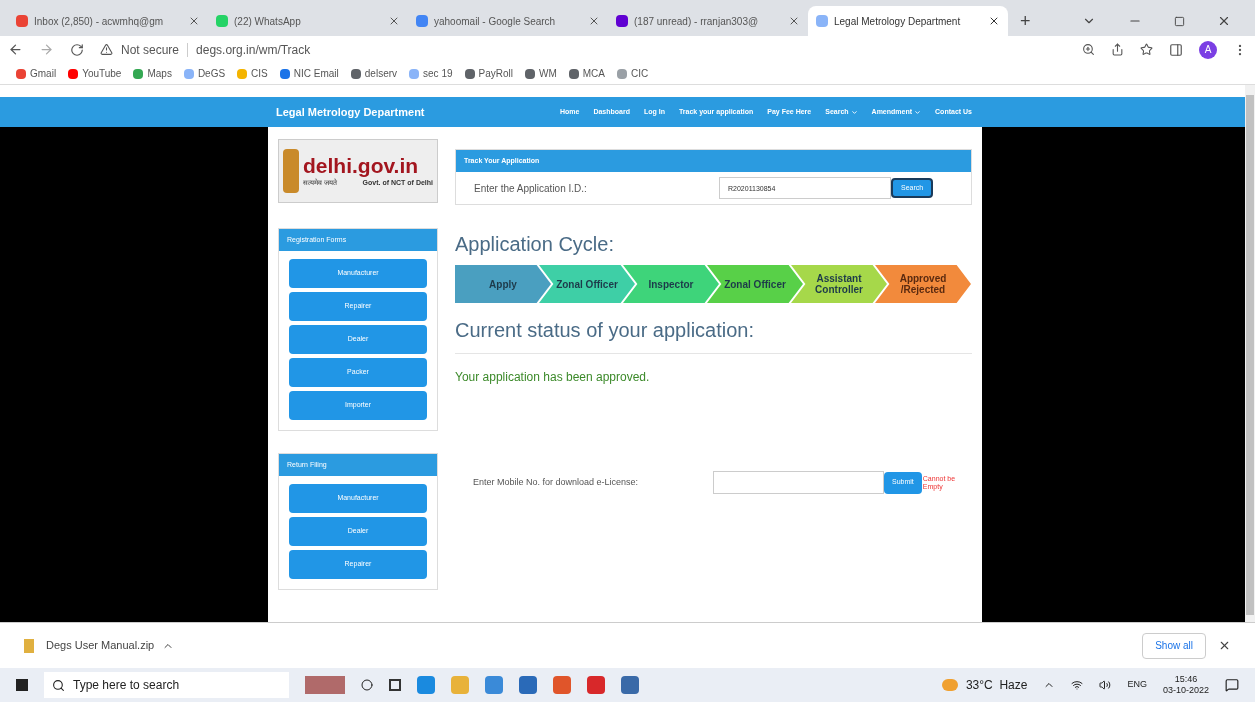 Image resolution: width=1255 pixels, height=702 pixels. I want to click on tab-title: Legal Metrology Department, so click(898, 21).